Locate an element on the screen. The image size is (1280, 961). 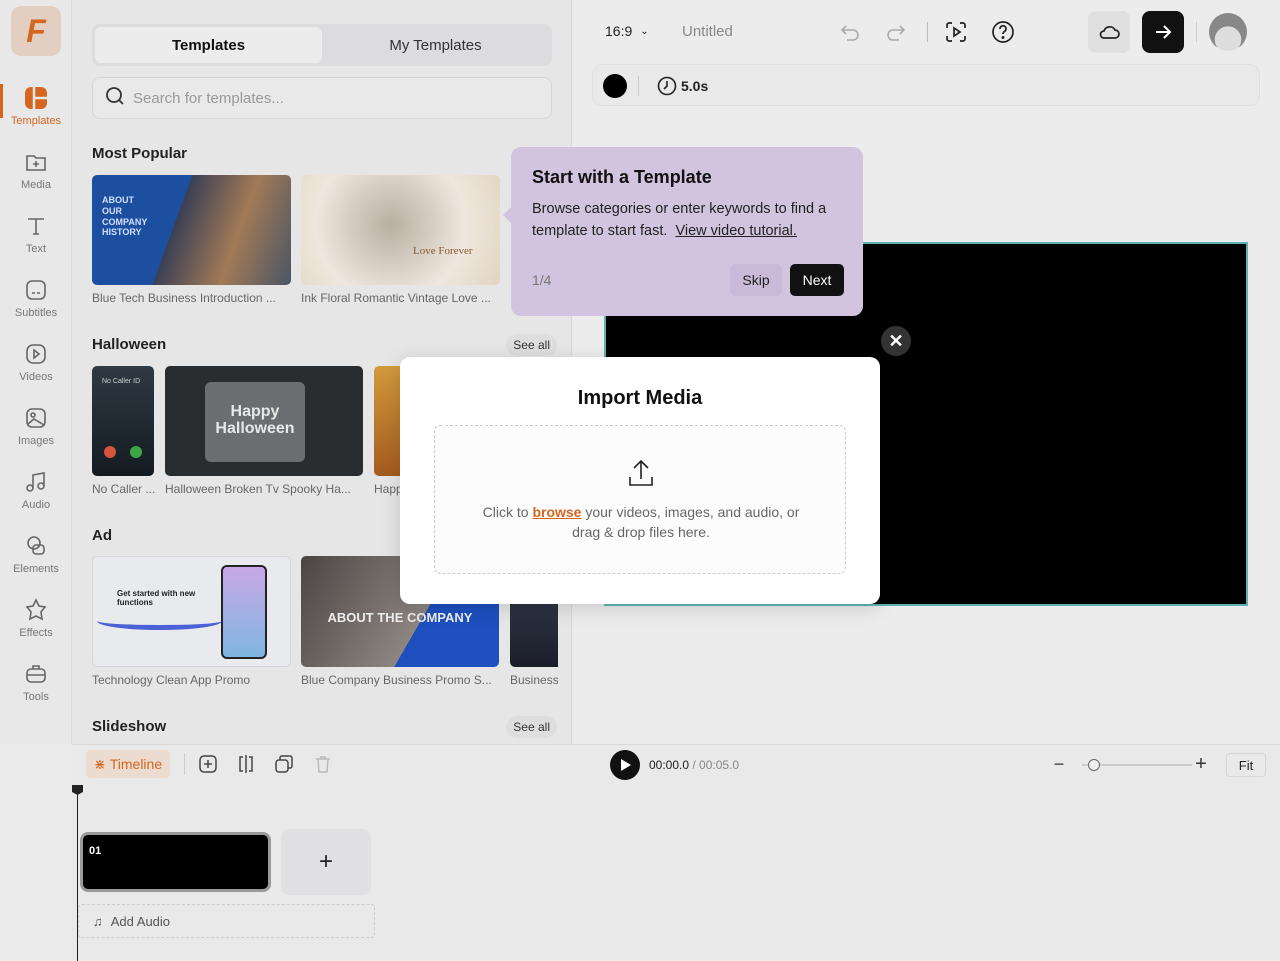
search-icon is located at coordinates (115, 98).